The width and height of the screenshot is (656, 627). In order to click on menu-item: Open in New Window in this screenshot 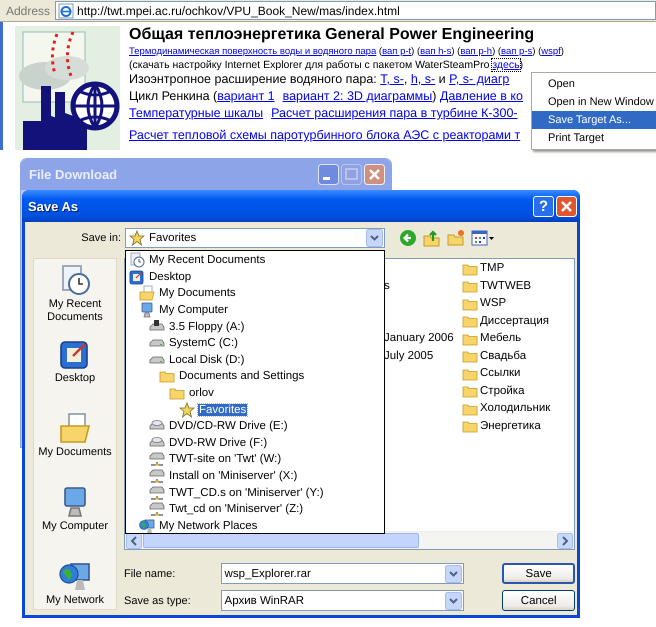, I will do `click(594, 102)`.